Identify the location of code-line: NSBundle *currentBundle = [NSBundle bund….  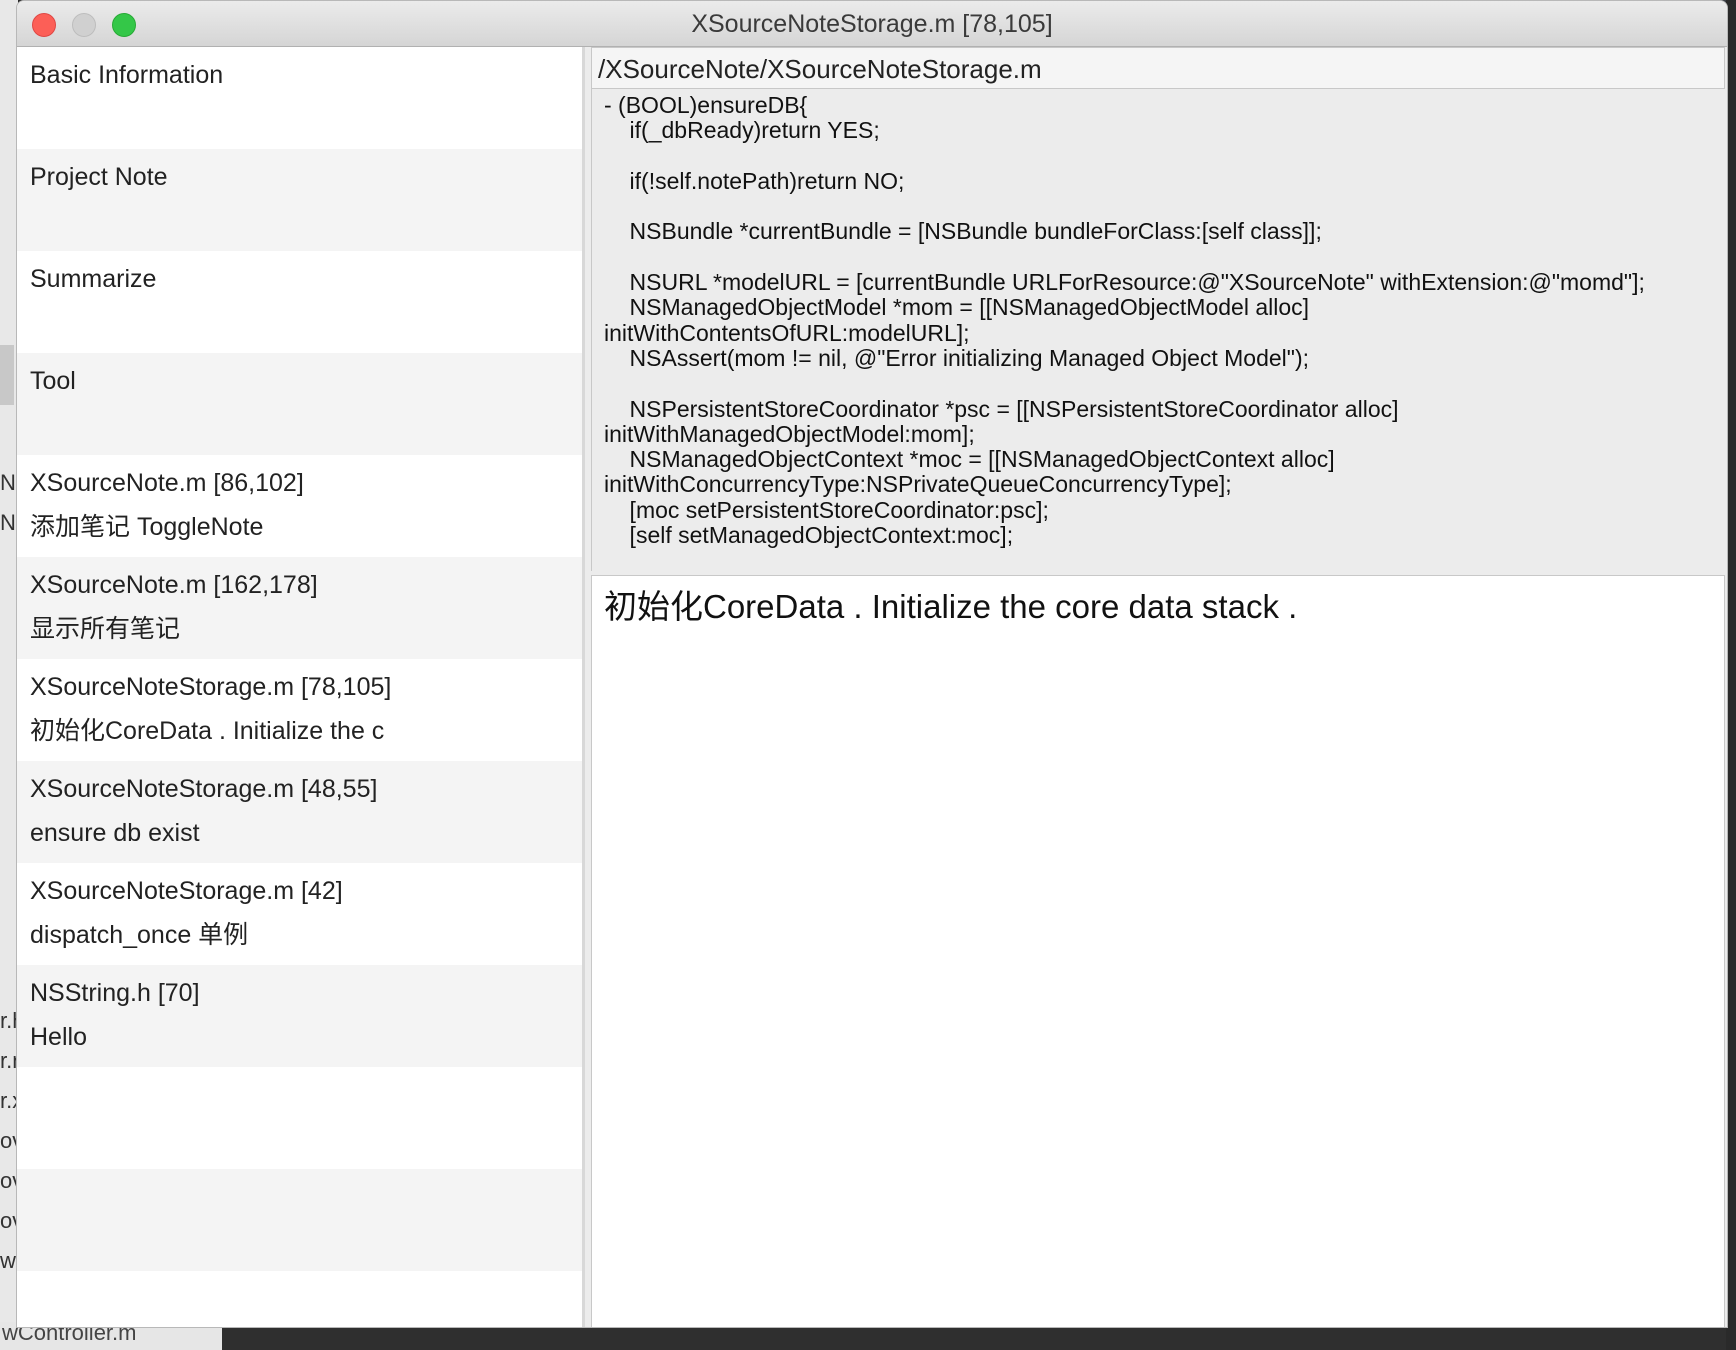
(963, 231).